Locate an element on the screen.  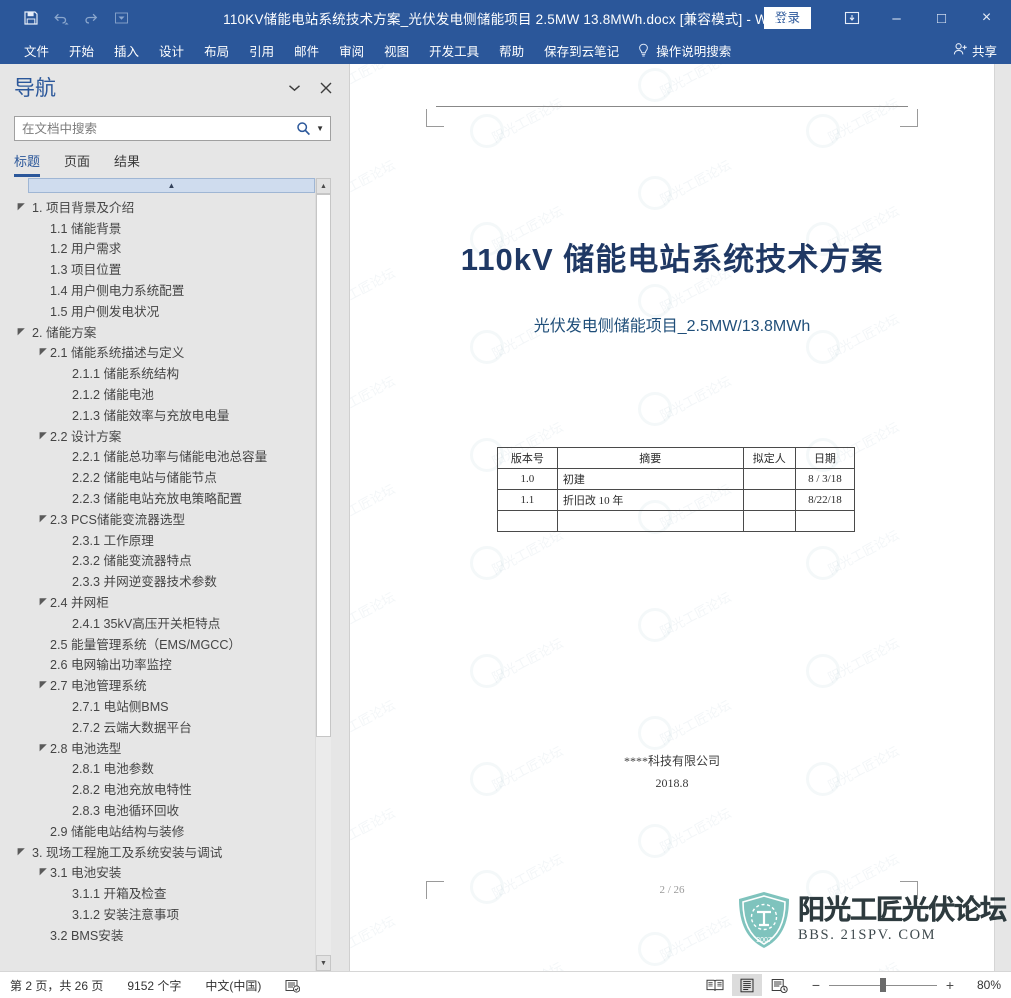
heading-item: 2. 储能方案 is located at coordinates (164, 331).